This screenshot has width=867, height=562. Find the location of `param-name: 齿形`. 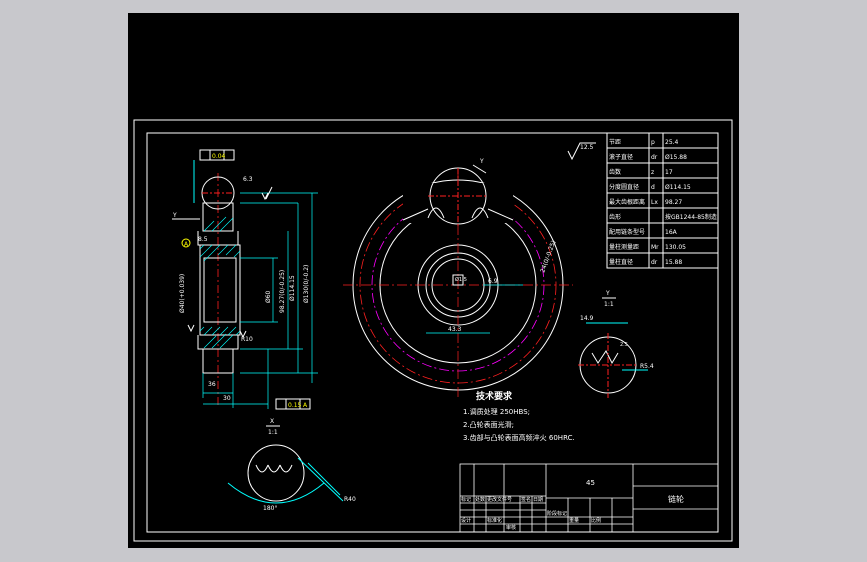

param-name: 齿形 is located at coordinates (615, 217).